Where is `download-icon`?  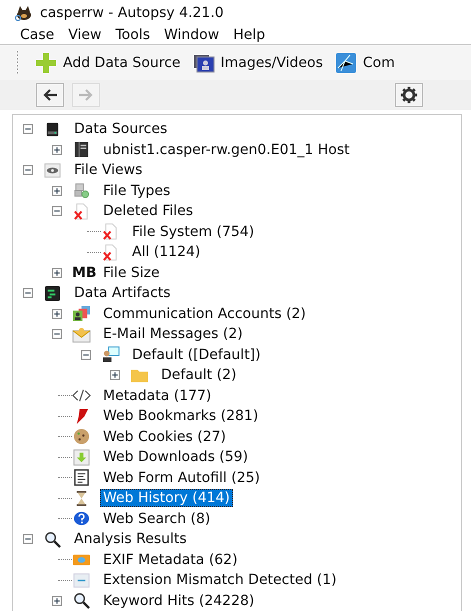
download-icon is located at coordinates (81, 457).